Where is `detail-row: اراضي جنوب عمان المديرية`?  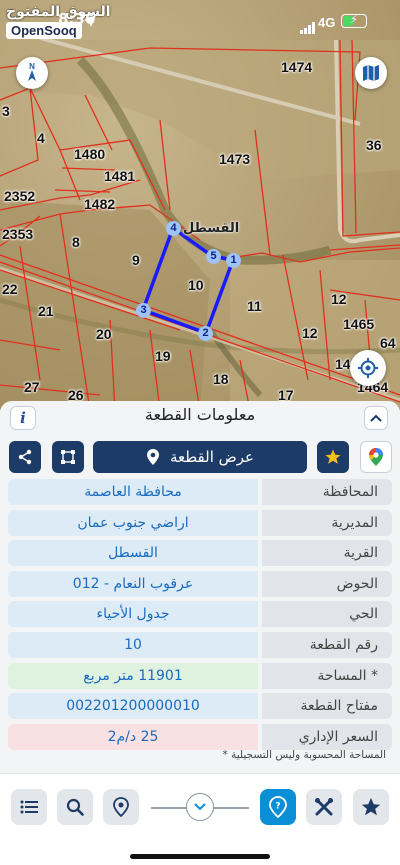 detail-row: اراضي جنوب عمان المديرية is located at coordinates (200, 522).